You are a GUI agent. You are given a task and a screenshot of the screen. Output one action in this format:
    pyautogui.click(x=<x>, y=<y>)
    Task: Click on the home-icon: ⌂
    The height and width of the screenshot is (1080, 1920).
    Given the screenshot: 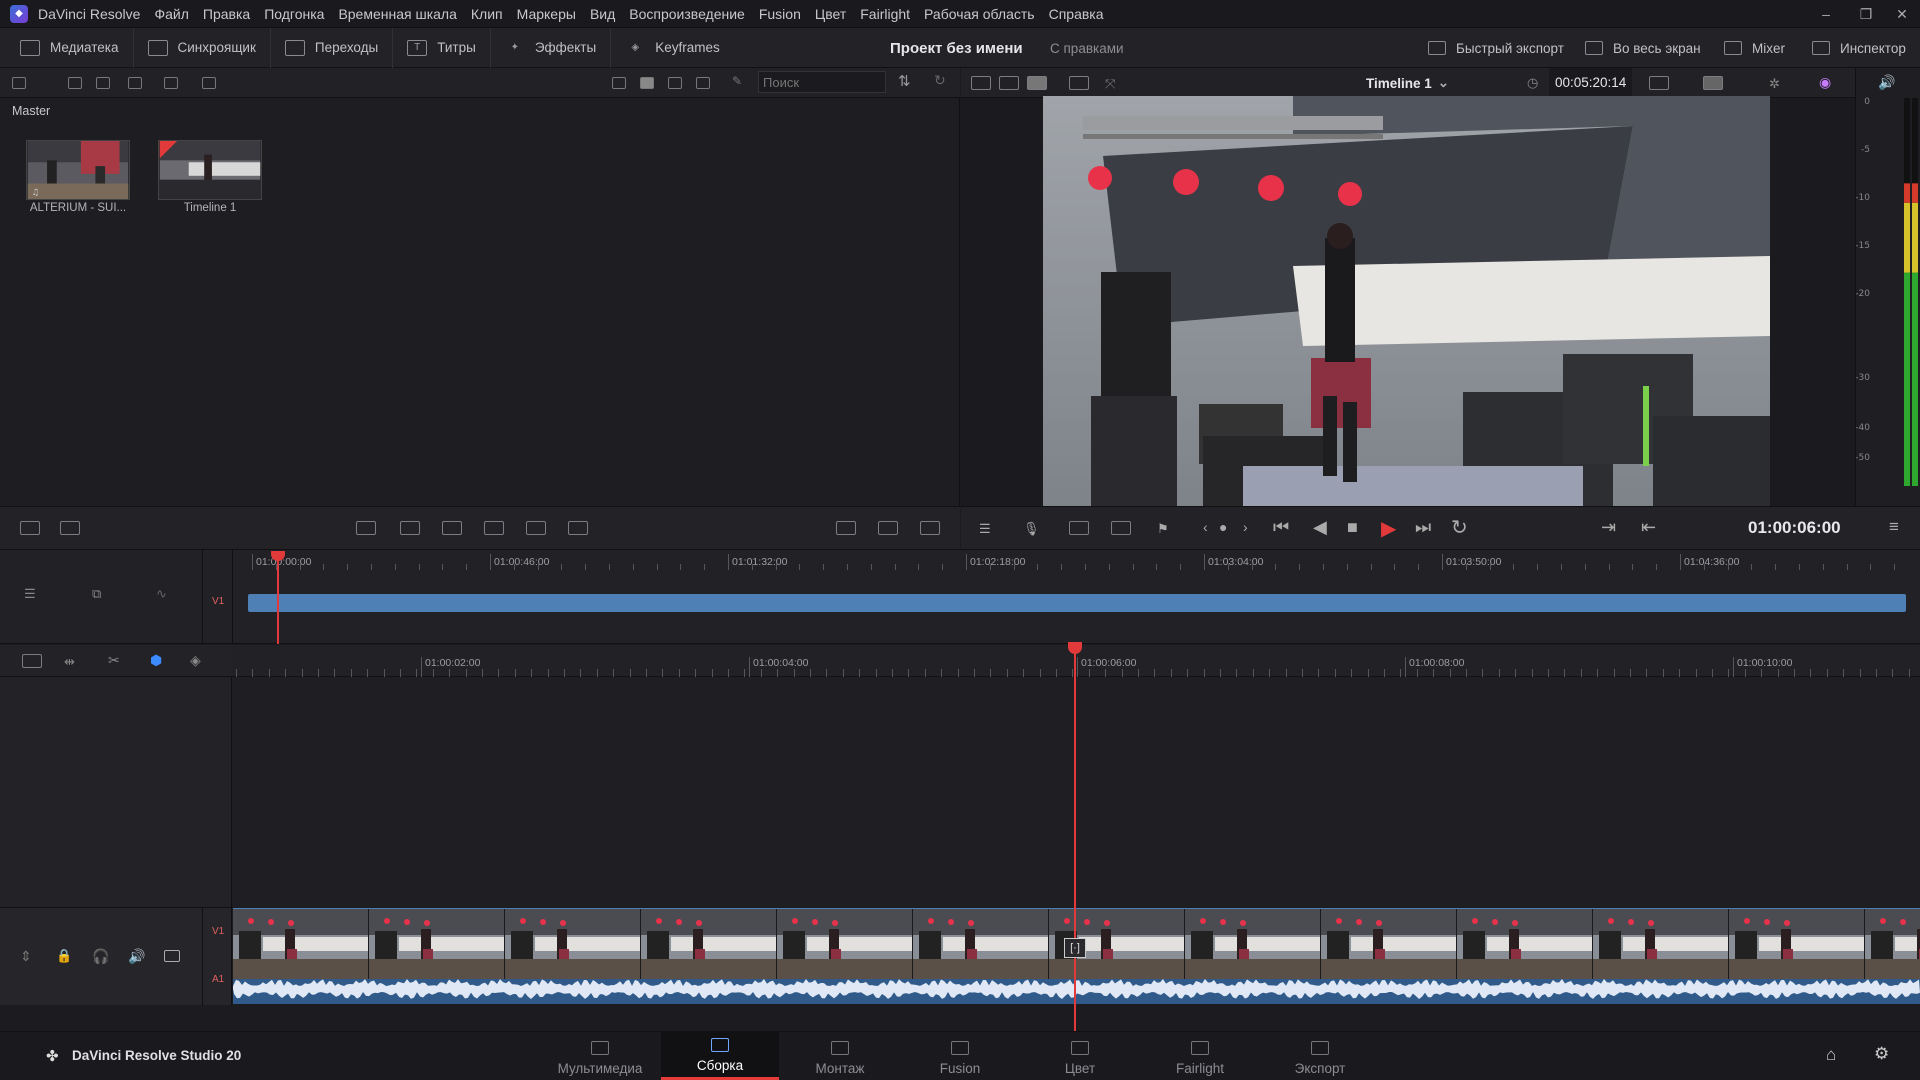 What is the action you would take?
    pyautogui.click(x=1831, y=1055)
    